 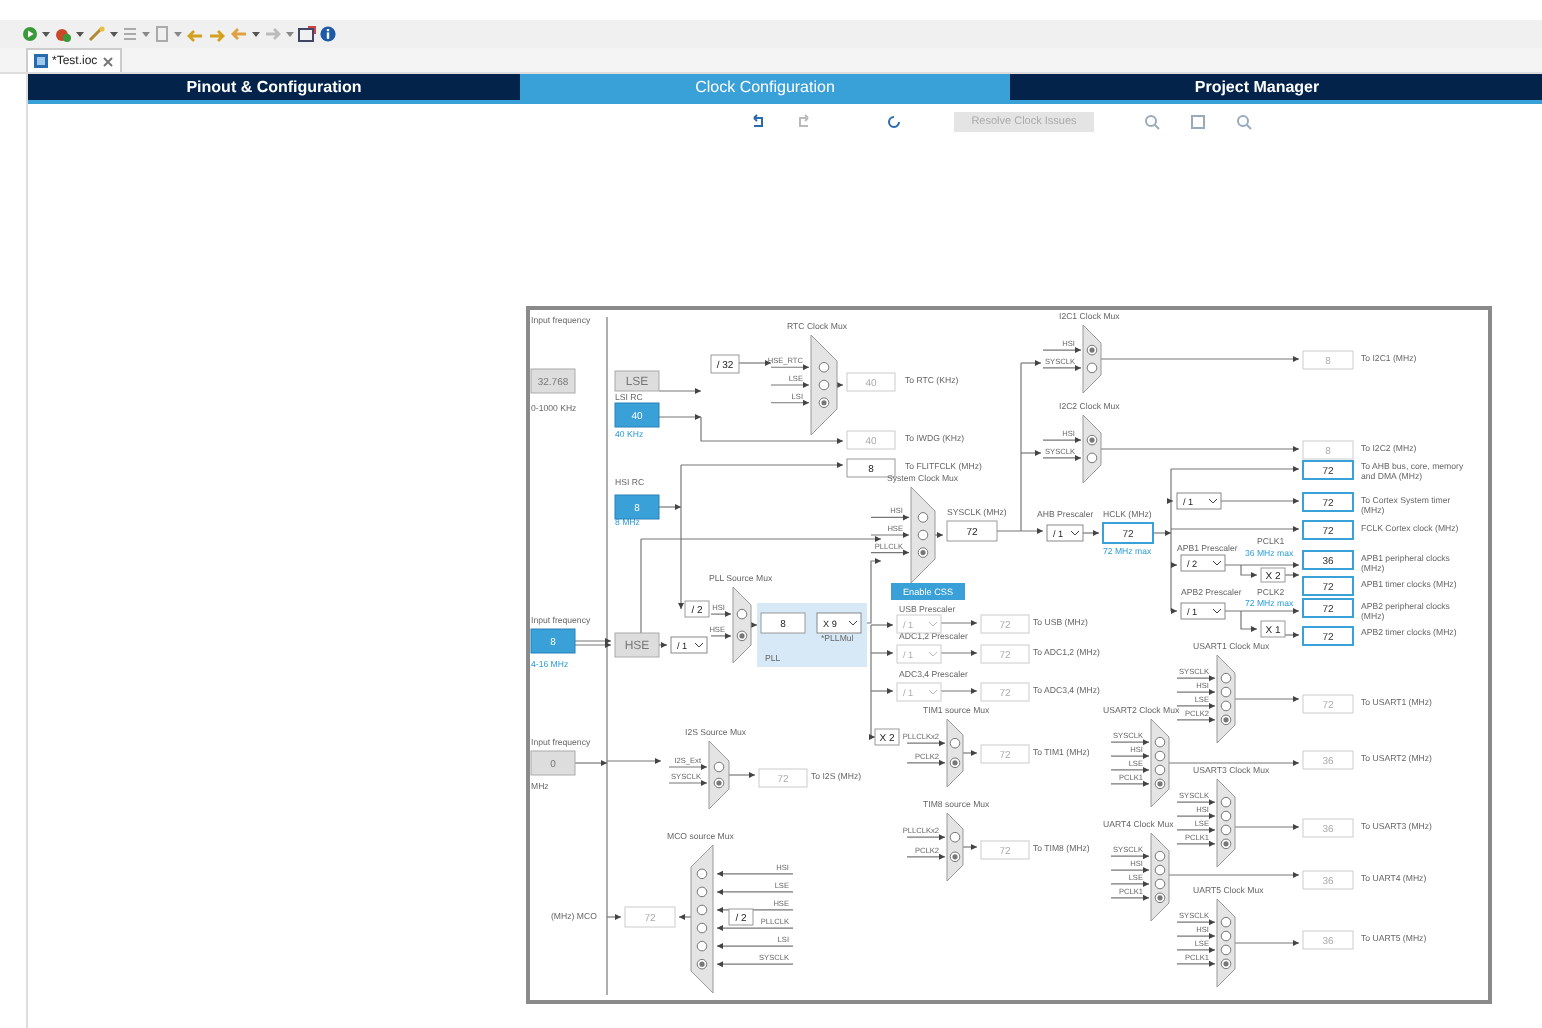 What do you see at coordinates (1523, 87) in the screenshot?
I see `tab-bar-end` at bounding box center [1523, 87].